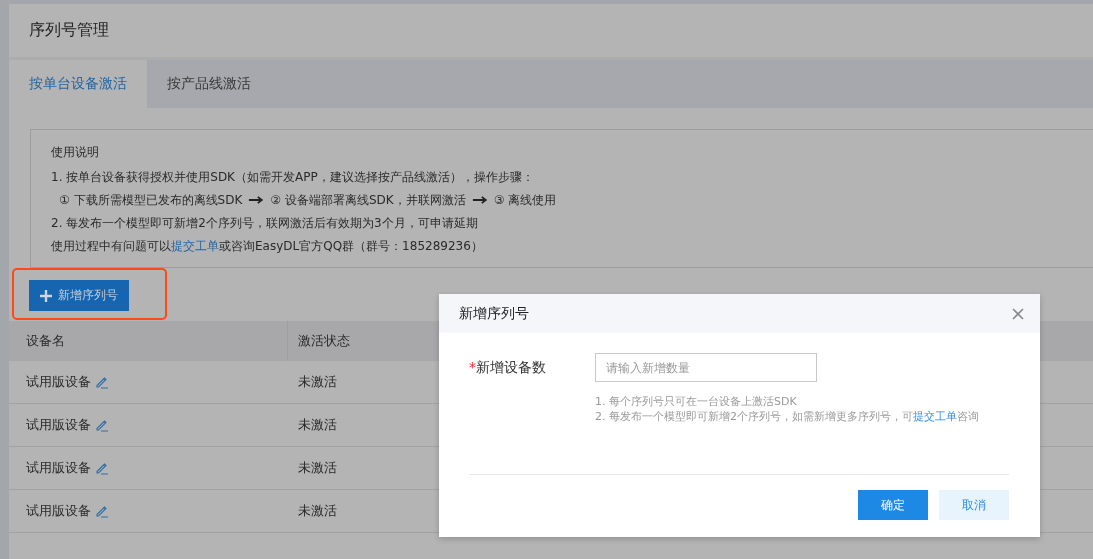  Describe the element at coordinates (696, 401) in the screenshot. I see `hint-text: 1. 每个序列号只可在一台设备上激活SDK` at that location.